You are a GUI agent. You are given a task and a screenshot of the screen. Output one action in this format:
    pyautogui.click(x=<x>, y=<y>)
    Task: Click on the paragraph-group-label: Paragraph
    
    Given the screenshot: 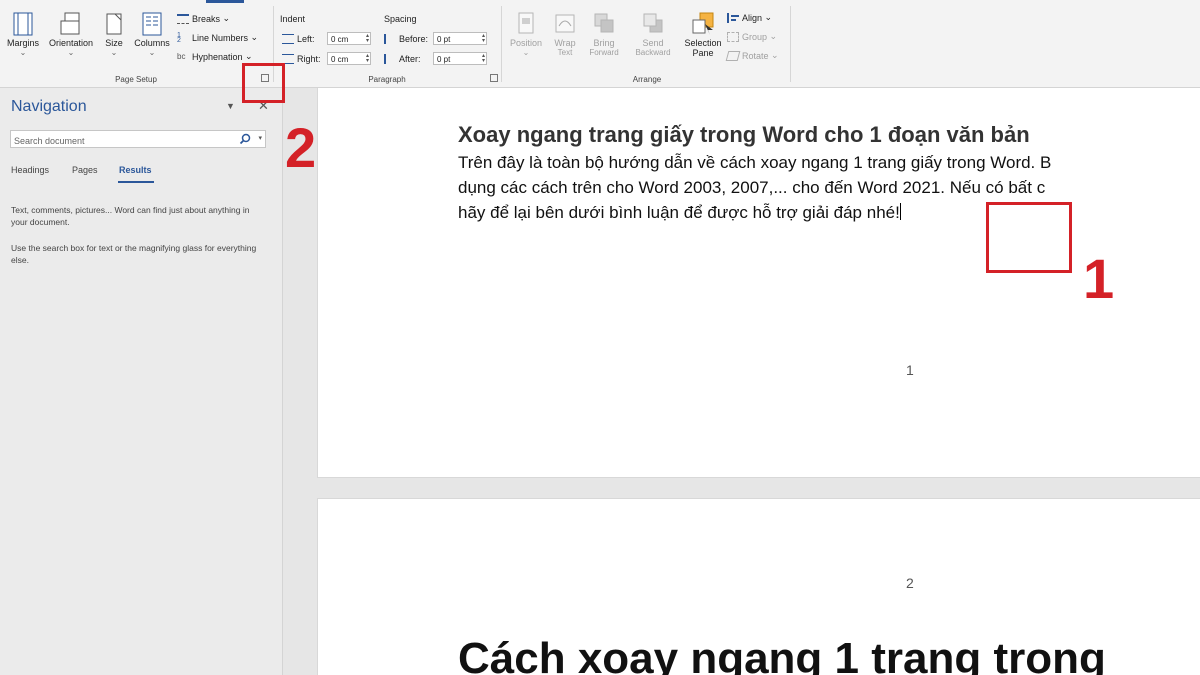 What is the action you would take?
    pyautogui.click(x=387, y=79)
    